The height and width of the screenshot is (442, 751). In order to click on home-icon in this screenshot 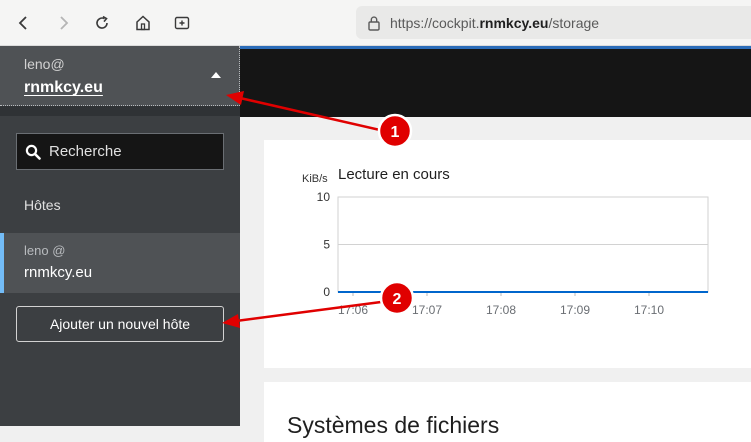, I will do `click(143, 23)`.